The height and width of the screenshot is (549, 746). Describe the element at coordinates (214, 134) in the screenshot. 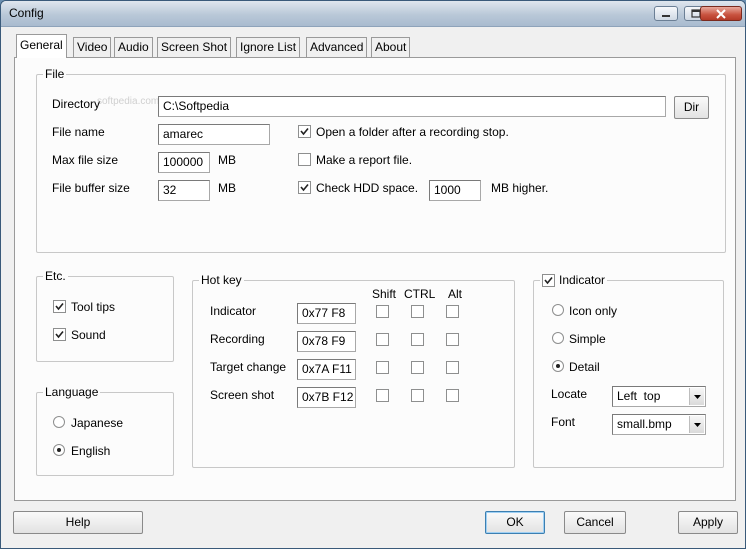

I see `filename-input: amarec` at that location.